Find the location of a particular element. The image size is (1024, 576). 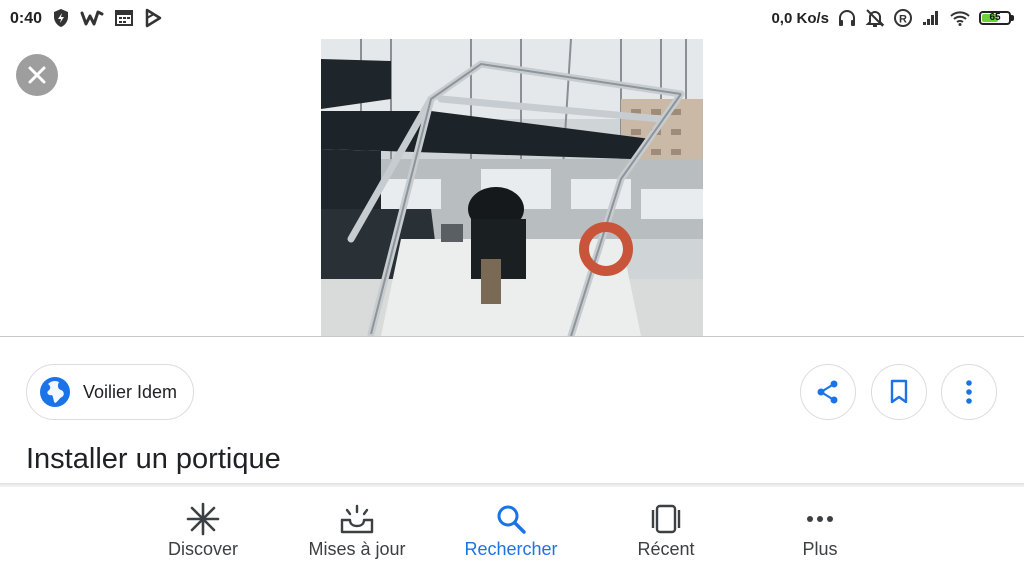

result-title: Installer un portique is located at coordinates (153, 459).